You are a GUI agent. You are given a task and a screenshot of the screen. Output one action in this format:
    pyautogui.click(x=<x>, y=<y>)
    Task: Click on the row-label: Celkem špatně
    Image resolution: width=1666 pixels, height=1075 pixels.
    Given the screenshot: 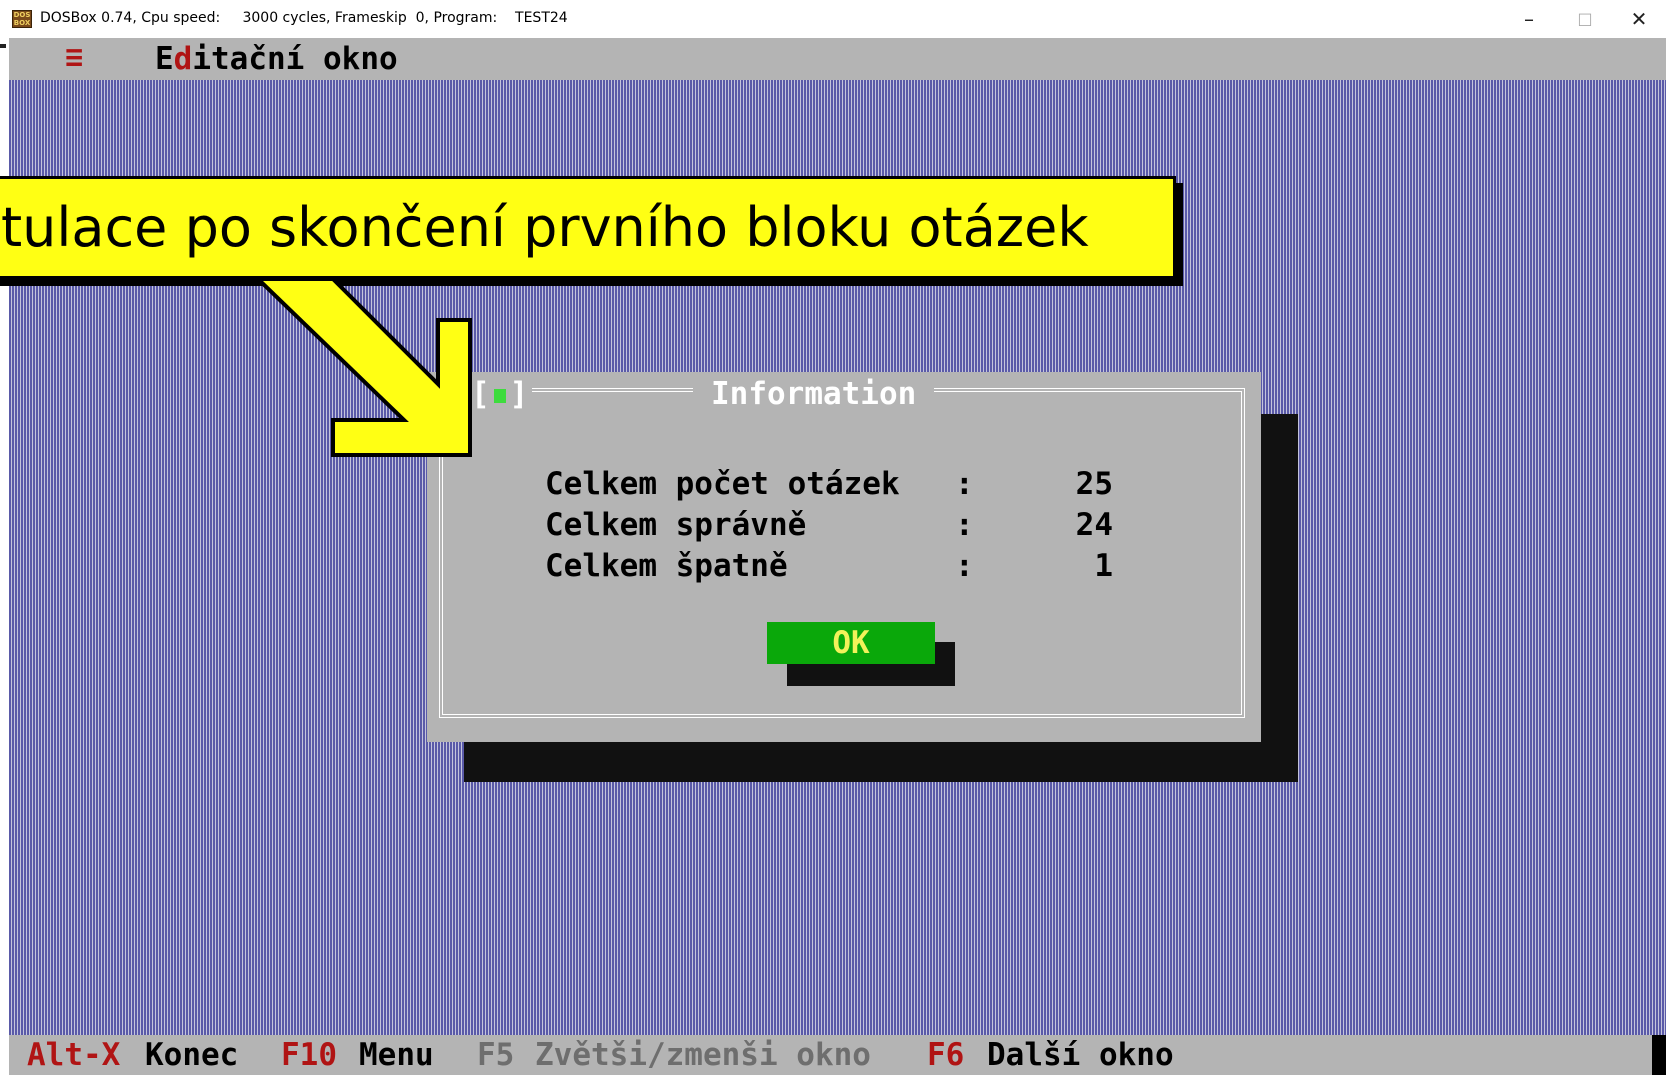 What is the action you would take?
    pyautogui.click(x=666, y=566)
    